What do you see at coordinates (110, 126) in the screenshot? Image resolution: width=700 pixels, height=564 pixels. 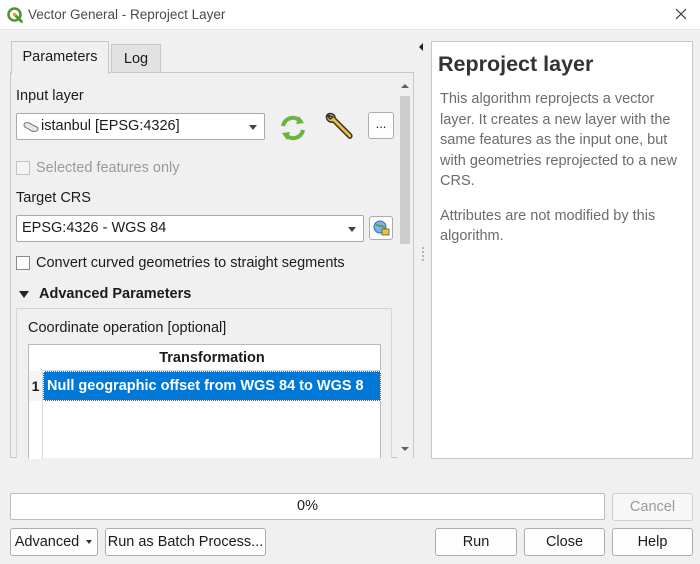 I see `input-layer-value: istanbul [EPSG:4326]` at bounding box center [110, 126].